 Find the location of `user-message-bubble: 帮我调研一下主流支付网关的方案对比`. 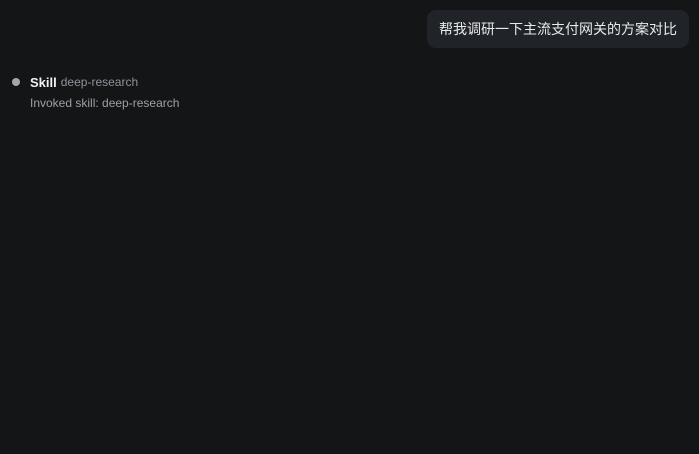

user-message-bubble: 帮我调研一下主流支付网关的方案对比 is located at coordinates (558, 29).